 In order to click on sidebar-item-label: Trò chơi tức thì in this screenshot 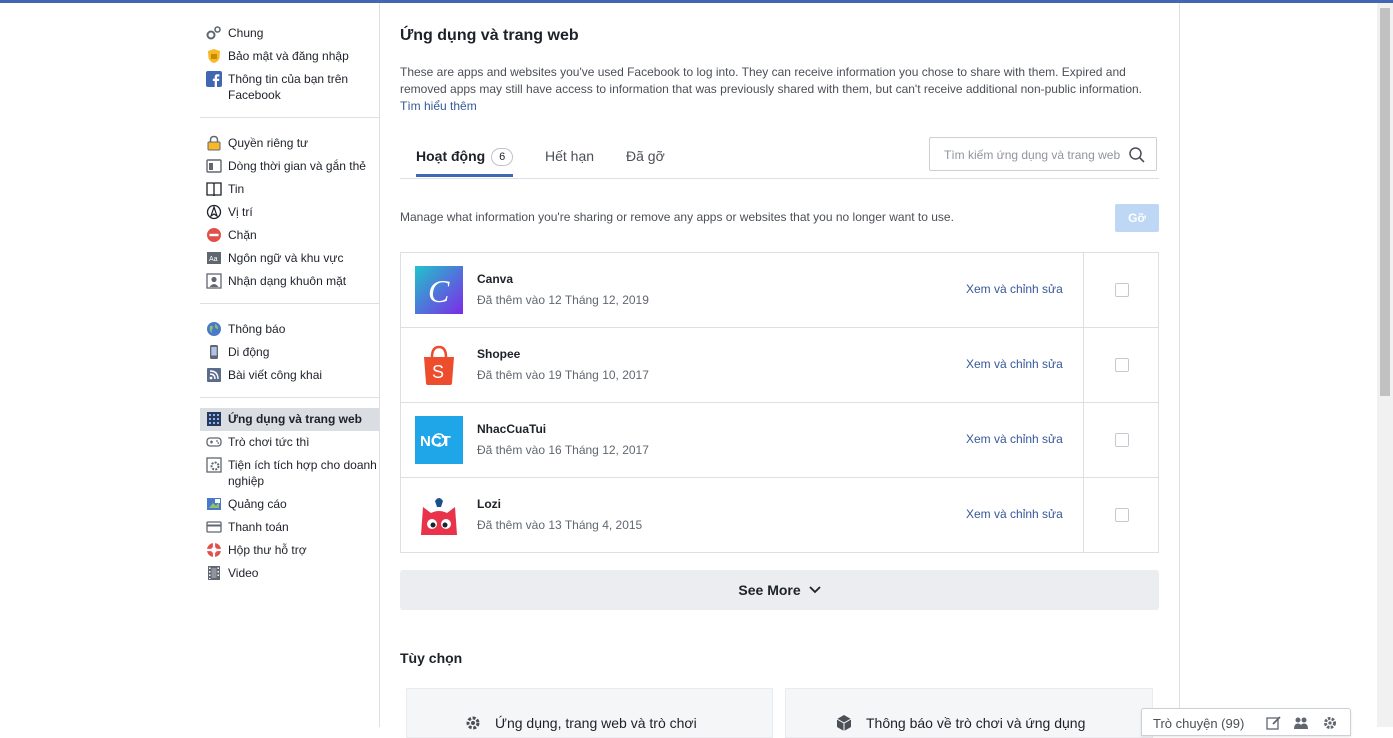, I will do `click(269, 442)`.